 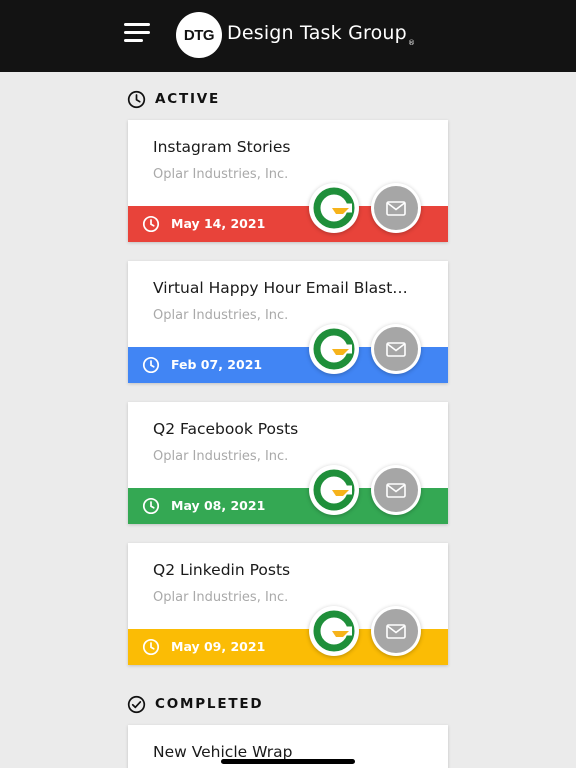 What do you see at coordinates (288, 761) in the screenshot?
I see `home-indicator` at bounding box center [288, 761].